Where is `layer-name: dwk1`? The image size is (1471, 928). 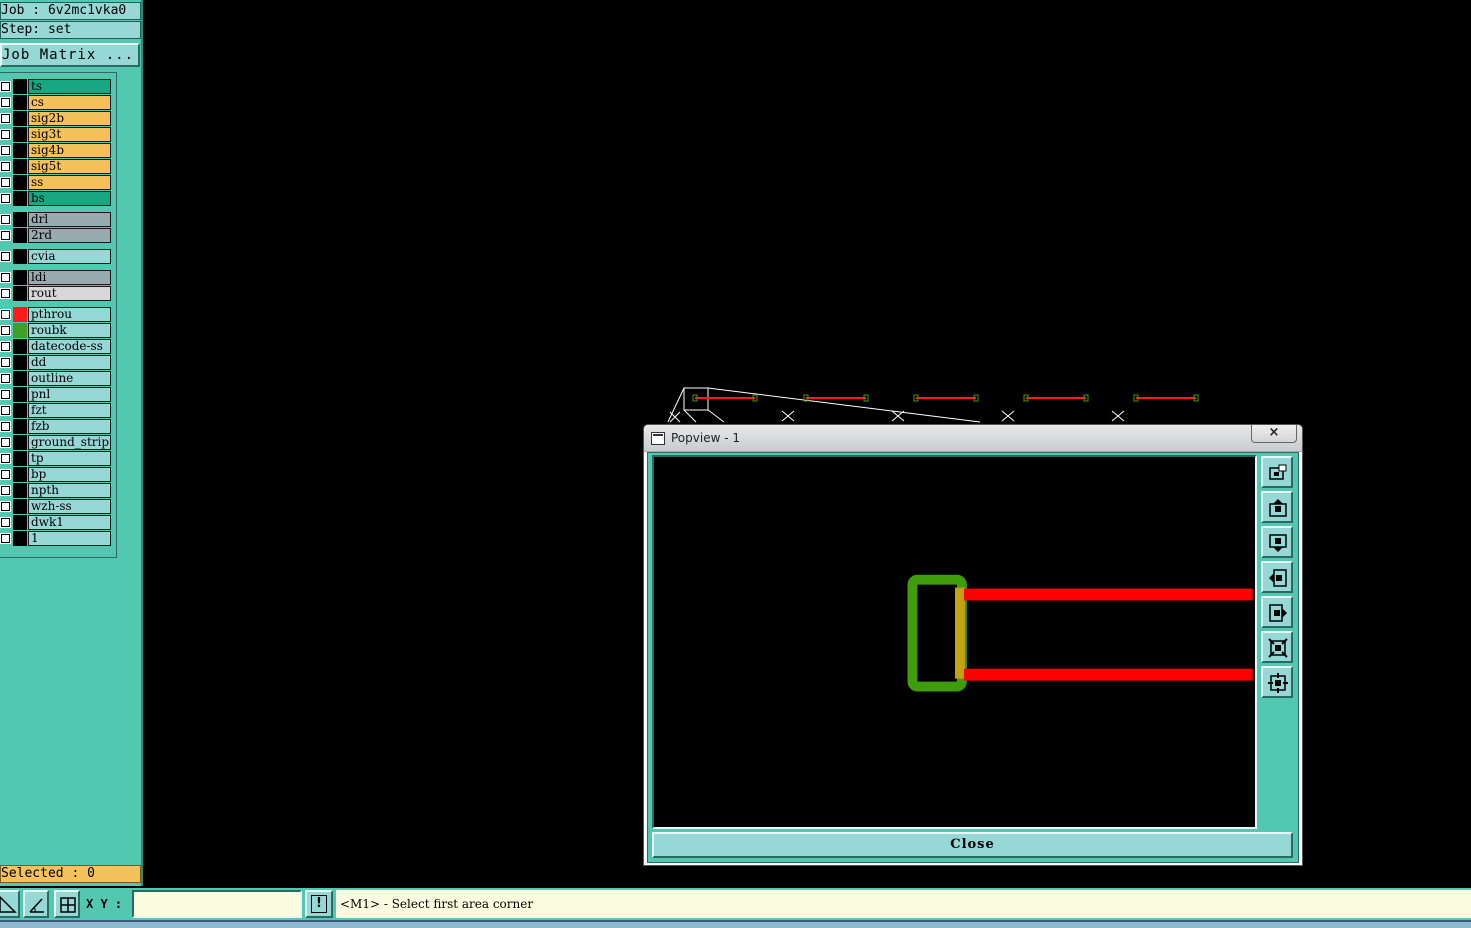 layer-name: dwk1 is located at coordinates (69, 522).